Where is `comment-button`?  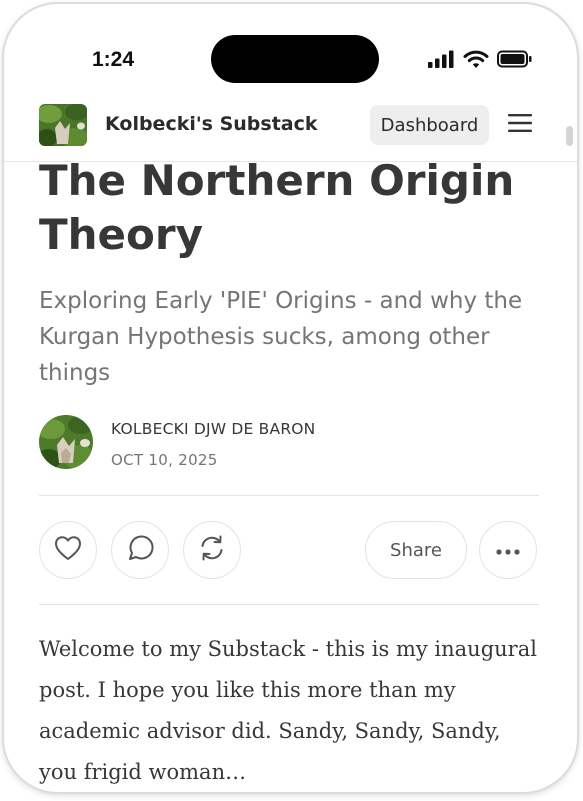
comment-button is located at coordinates (140, 550).